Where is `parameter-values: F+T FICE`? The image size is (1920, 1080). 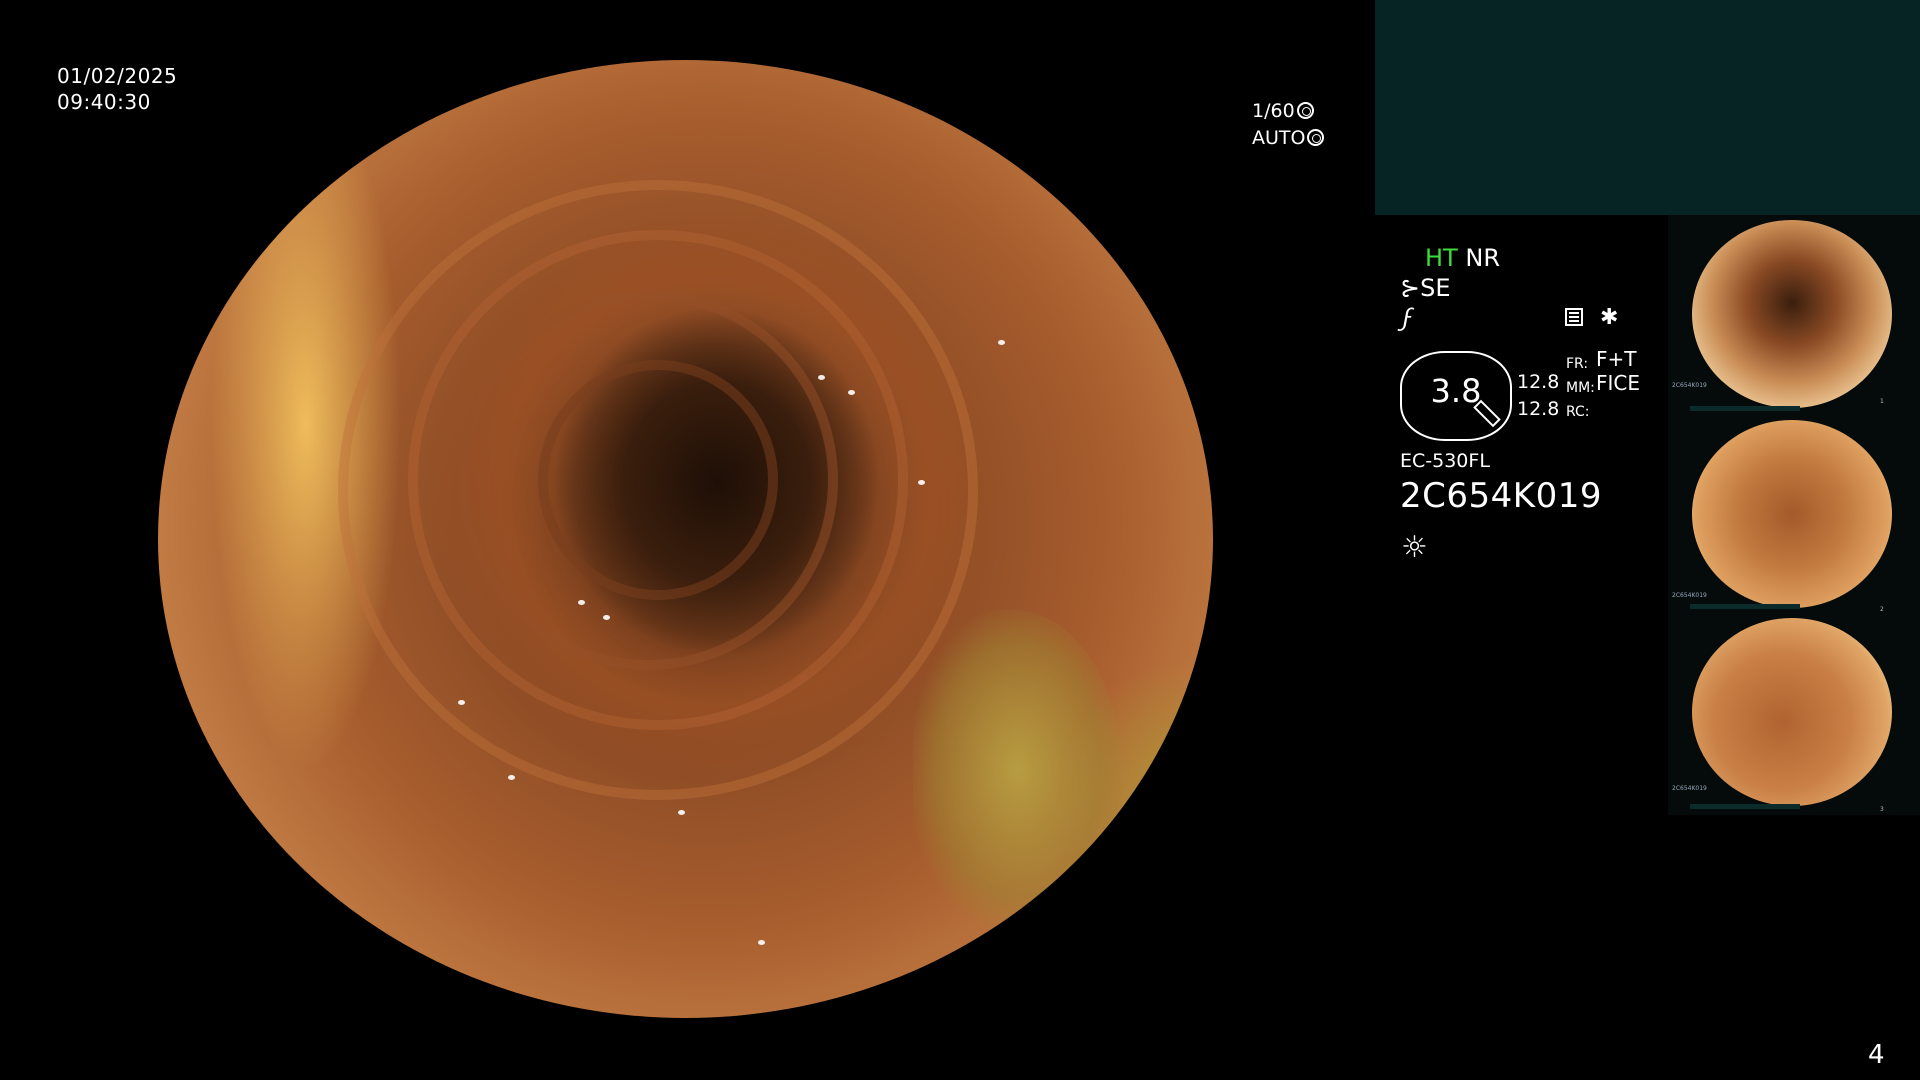 parameter-values: F+T FICE is located at coordinates (1618, 371).